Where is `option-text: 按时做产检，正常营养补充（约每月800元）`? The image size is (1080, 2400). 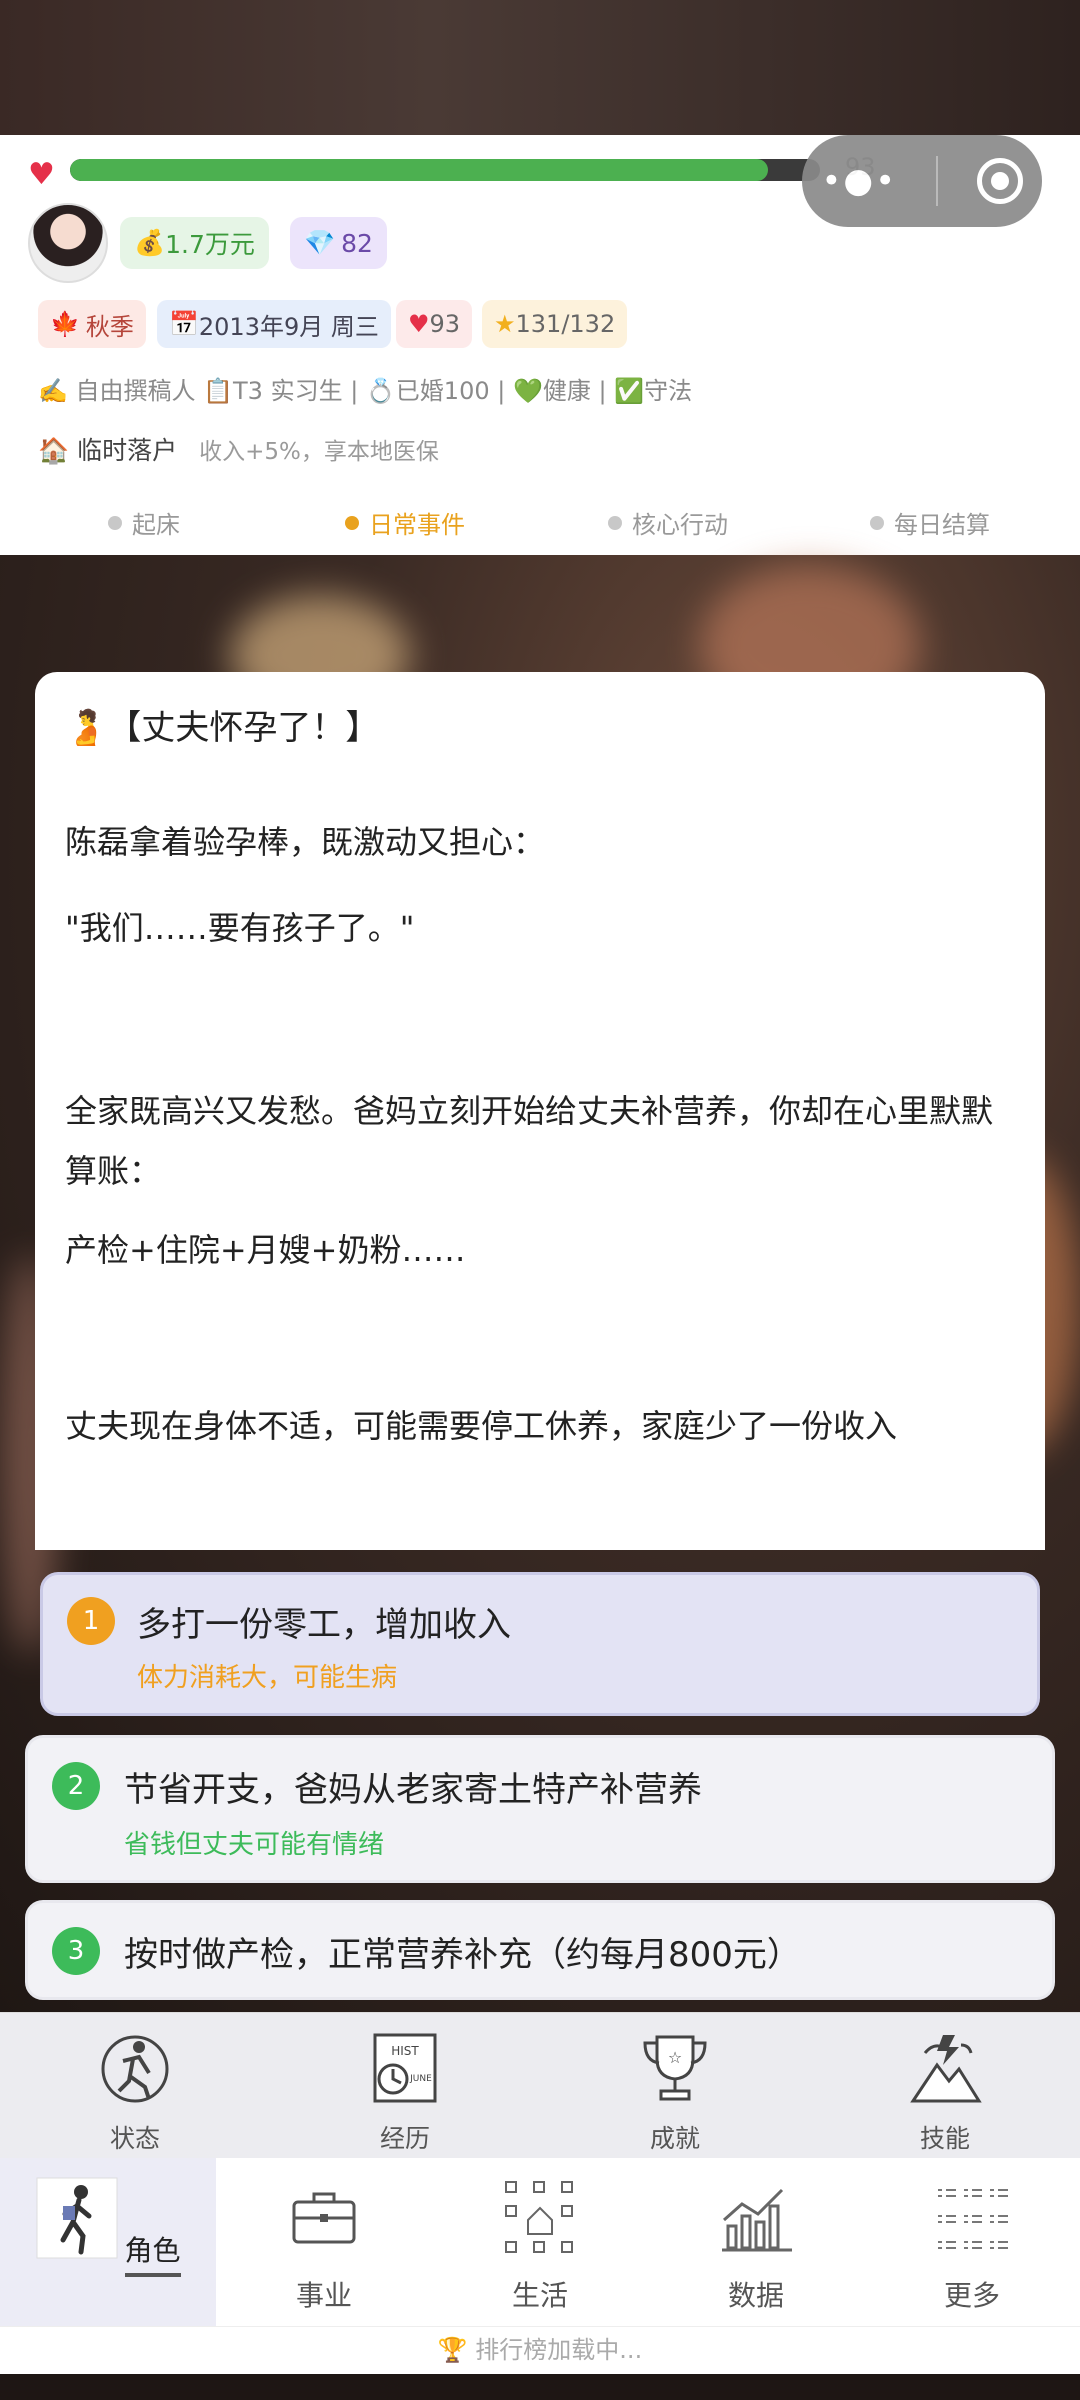
option-text: 按时做产检，正常营养补充（约每月800元） is located at coordinates (462, 1955).